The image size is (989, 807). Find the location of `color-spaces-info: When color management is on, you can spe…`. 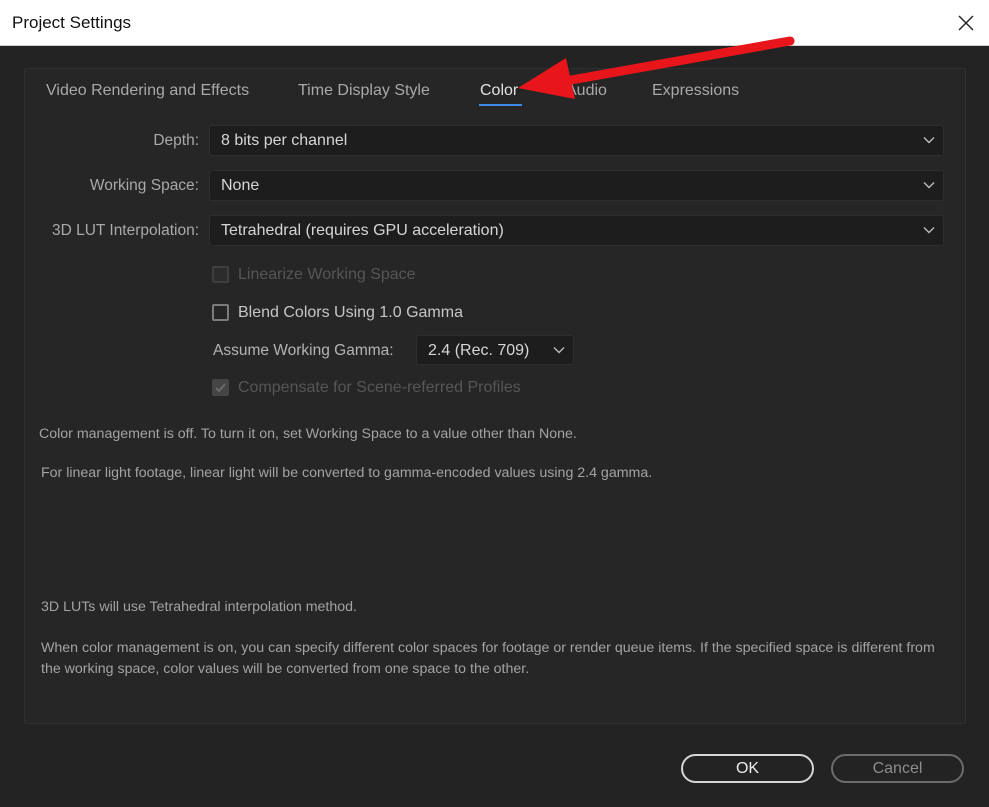

color-spaces-info: When color management is on, you can spe… is located at coordinates (488, 658).